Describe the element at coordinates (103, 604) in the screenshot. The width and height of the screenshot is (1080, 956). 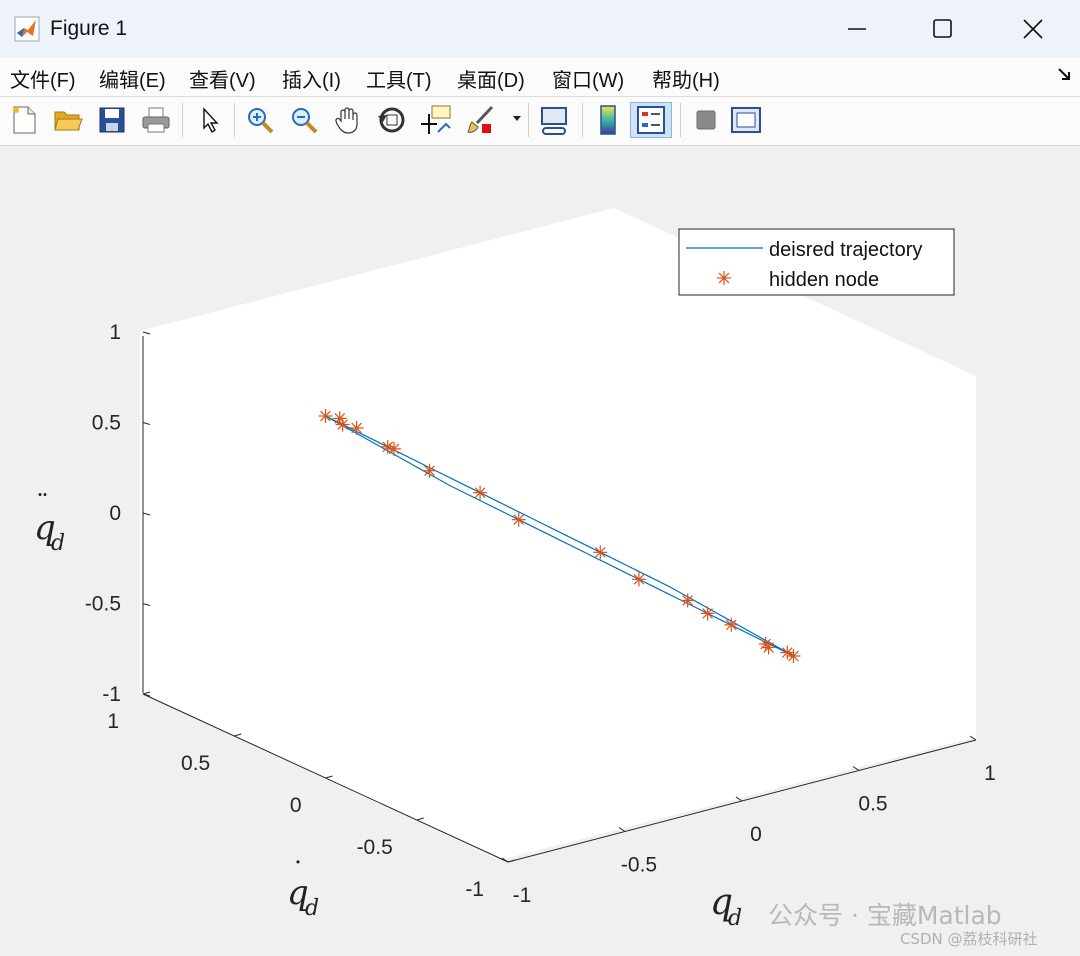
I see `z-tick-label: -0.5` at that location.